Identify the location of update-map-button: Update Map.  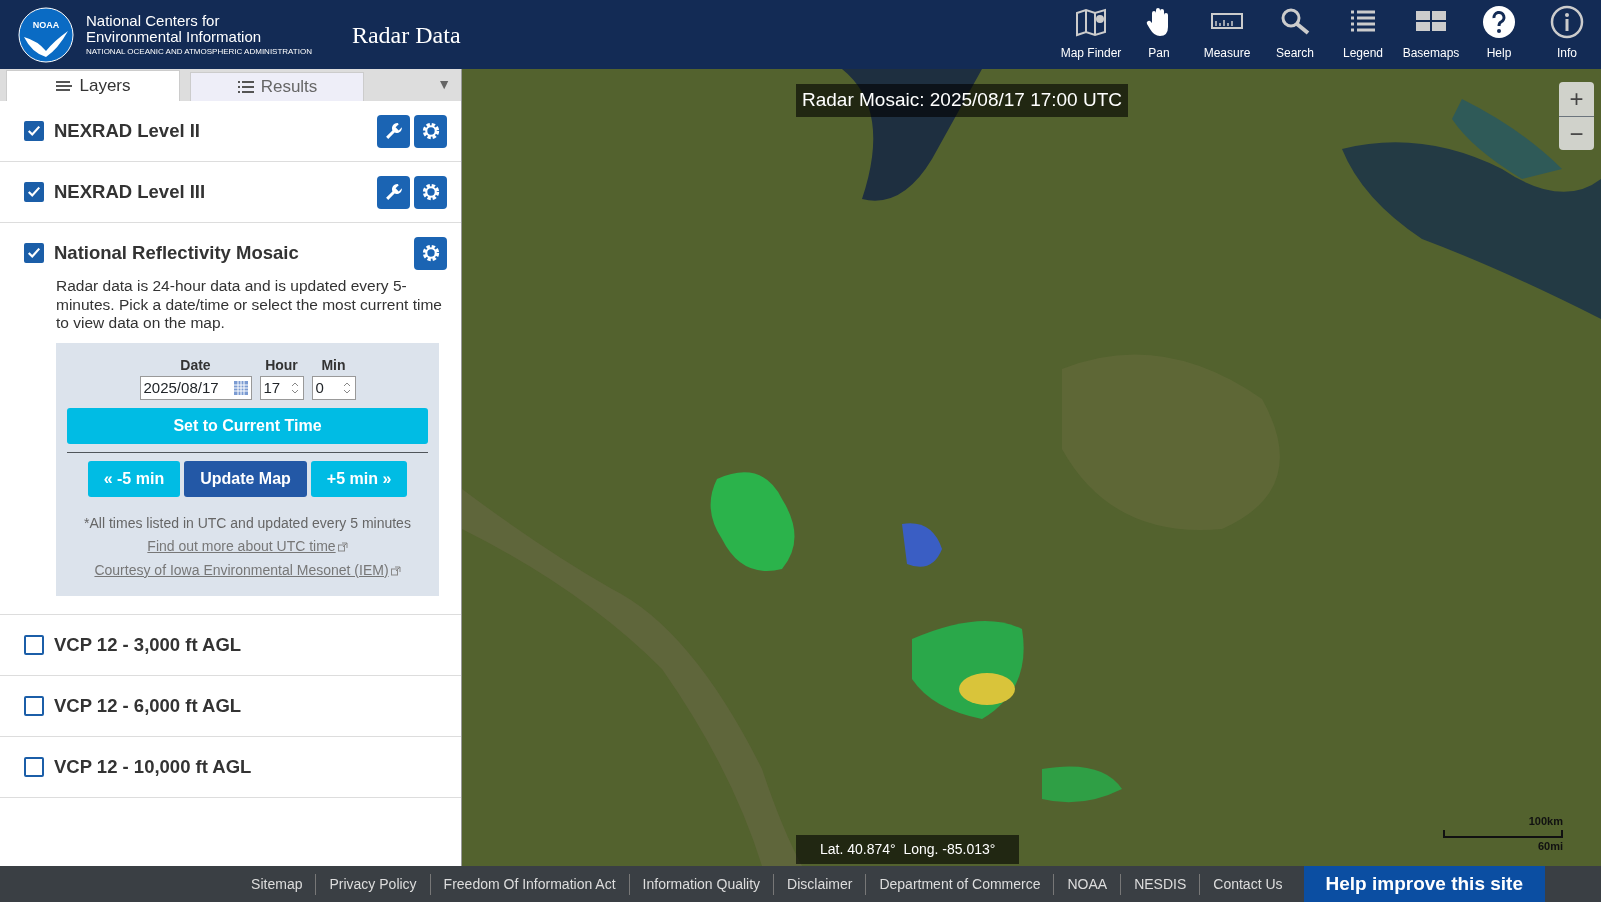
(245, 478).